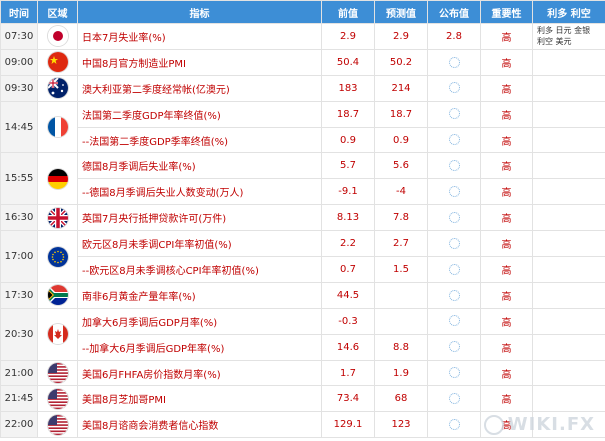 The width and height of the screenshot is (605, 441). What do you see at coordinates (199, 140) in the screenshot?
I see `indicator-cell: --法国第二季度GDP季率终值(%)` at bounding box center [199, 140].